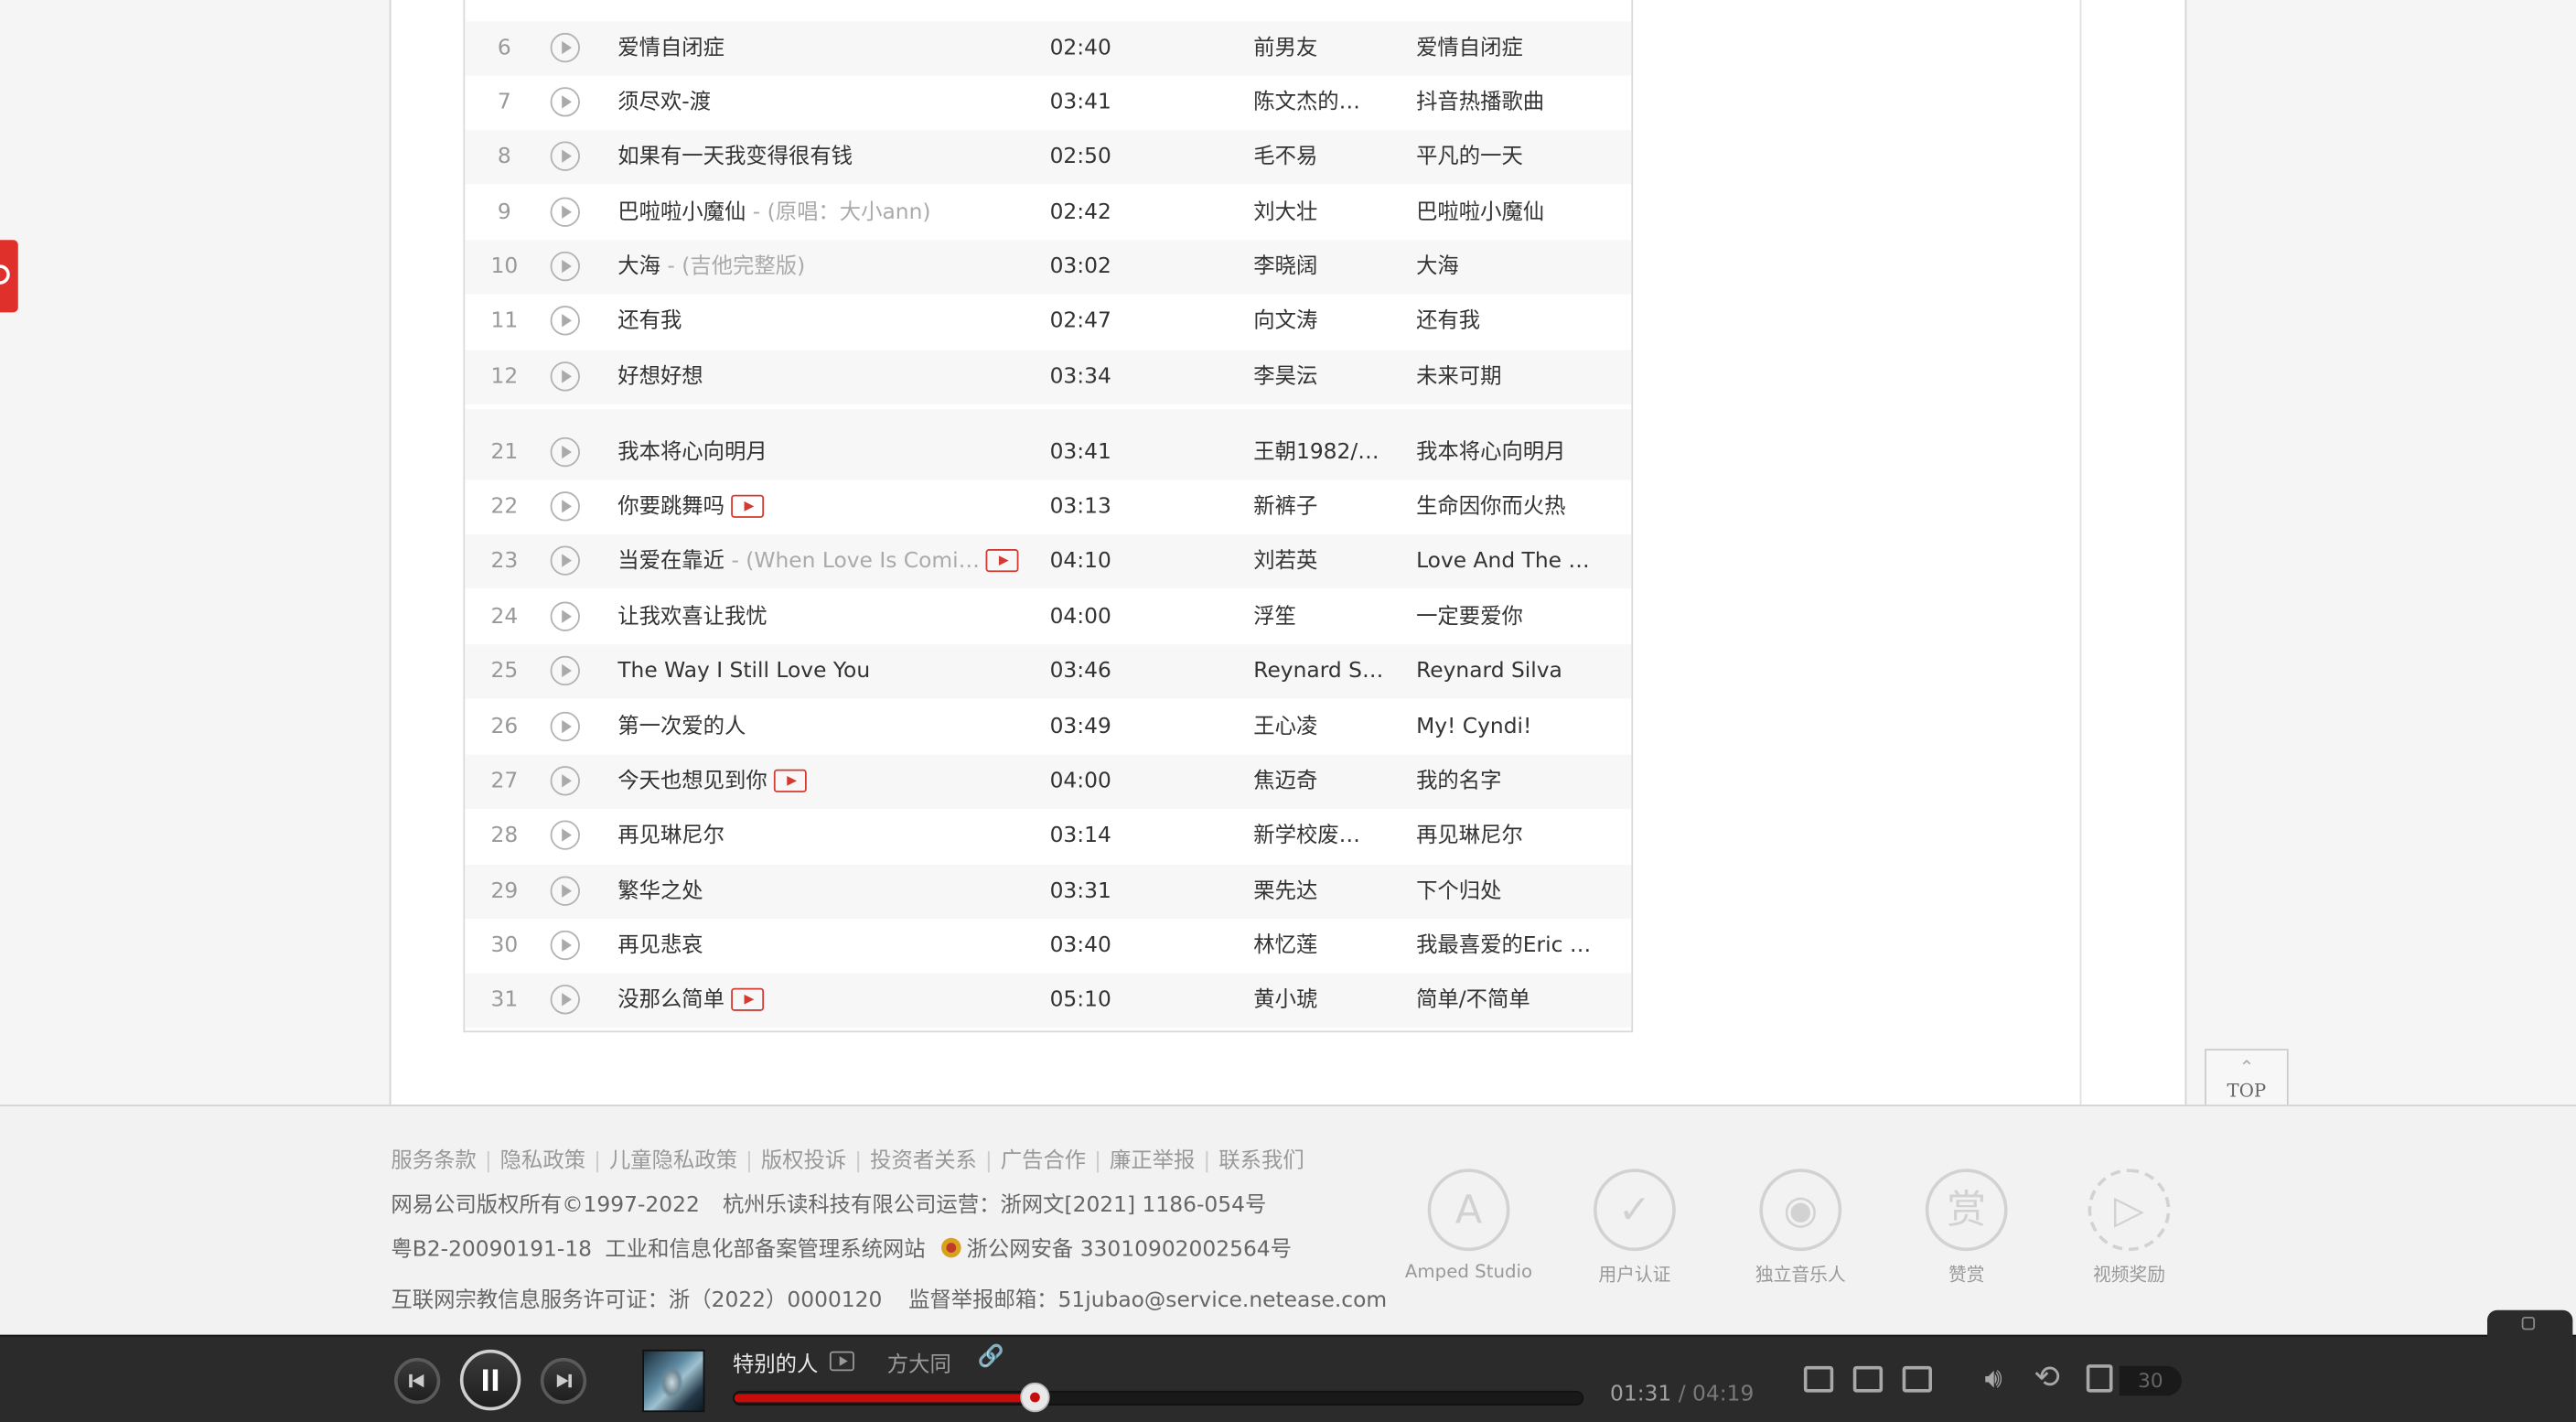 This screenshot has height=1422, width=2576. What do you see at coordinates (1319, 48) in the screenshot?
I see `song-artist: 前男友` at bounding box center [1319, 48].